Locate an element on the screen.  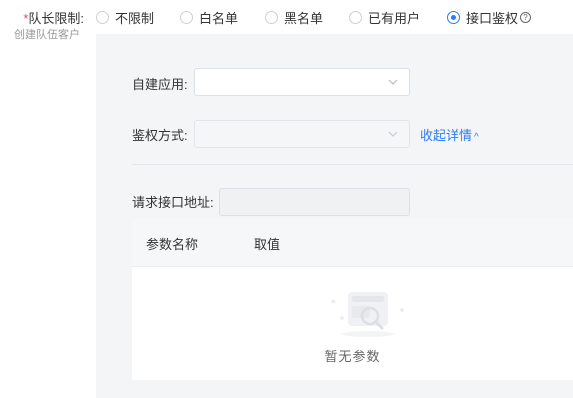
request-url-label: 请求接口地址: is located at coordinates (173, 202).